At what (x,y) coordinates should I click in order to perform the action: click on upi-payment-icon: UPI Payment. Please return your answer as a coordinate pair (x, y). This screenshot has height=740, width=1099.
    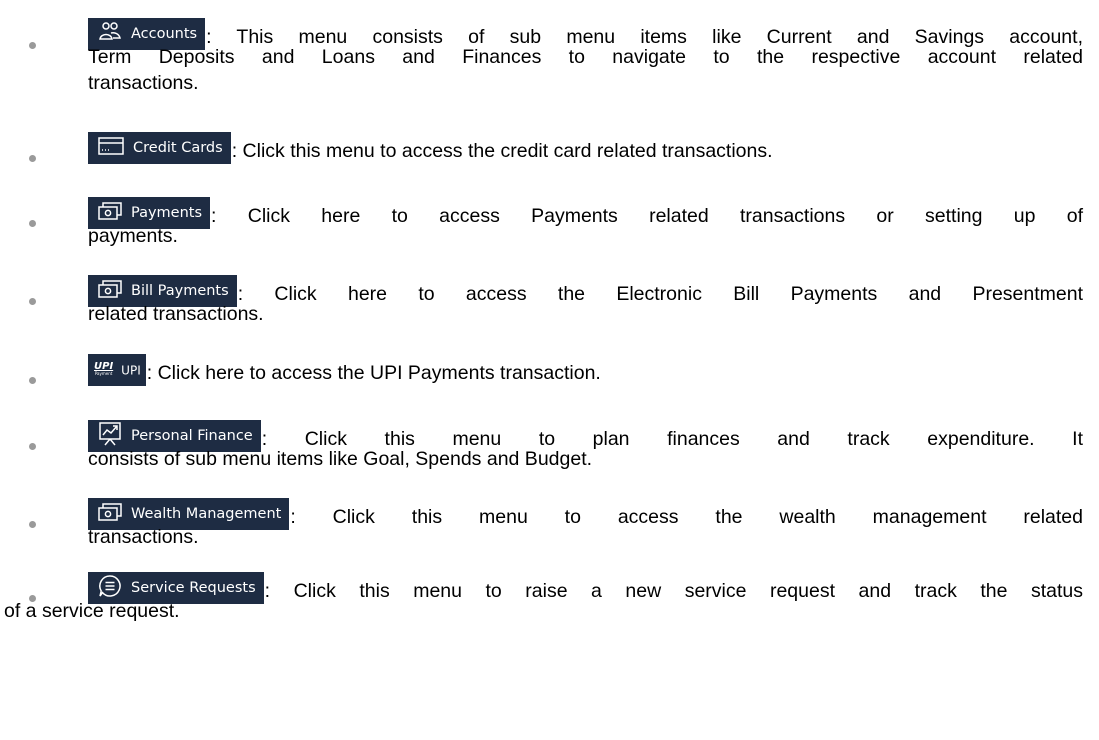
    Looking at the image, I should click on (104, 368).